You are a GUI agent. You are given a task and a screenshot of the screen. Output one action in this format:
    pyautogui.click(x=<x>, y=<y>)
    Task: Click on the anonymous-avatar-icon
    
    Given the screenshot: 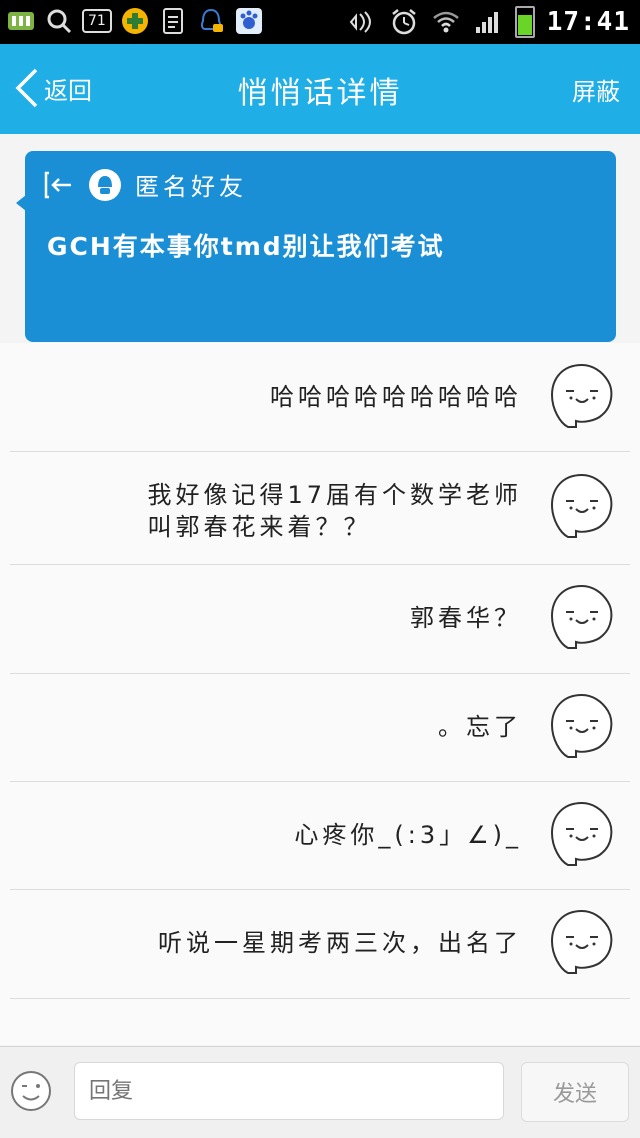 What is the action you would take?
    pyautogui.click(x=105, y=184)
    